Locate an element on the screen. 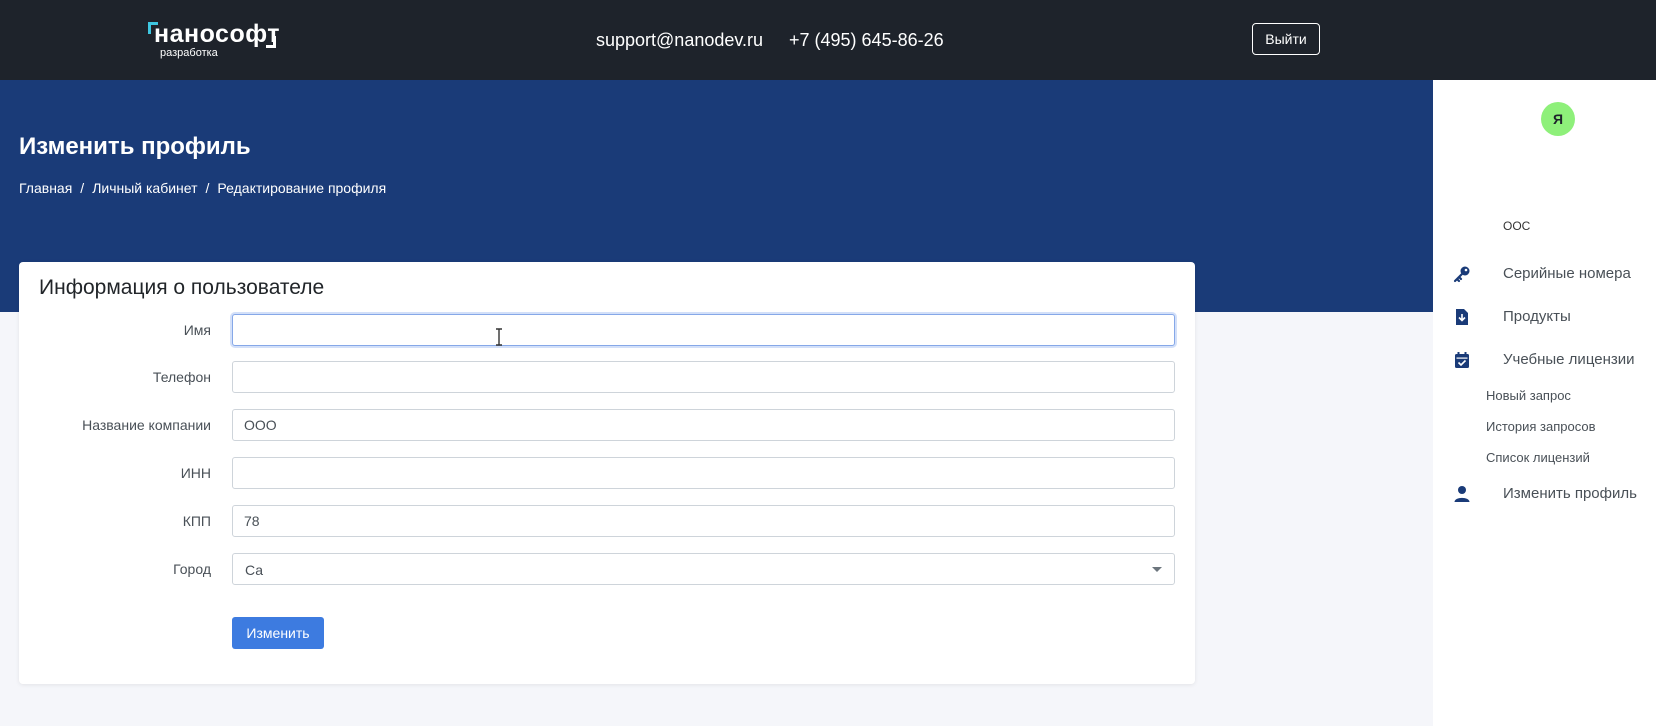  kpp-label: КПП is located at coordinates (196, 521).